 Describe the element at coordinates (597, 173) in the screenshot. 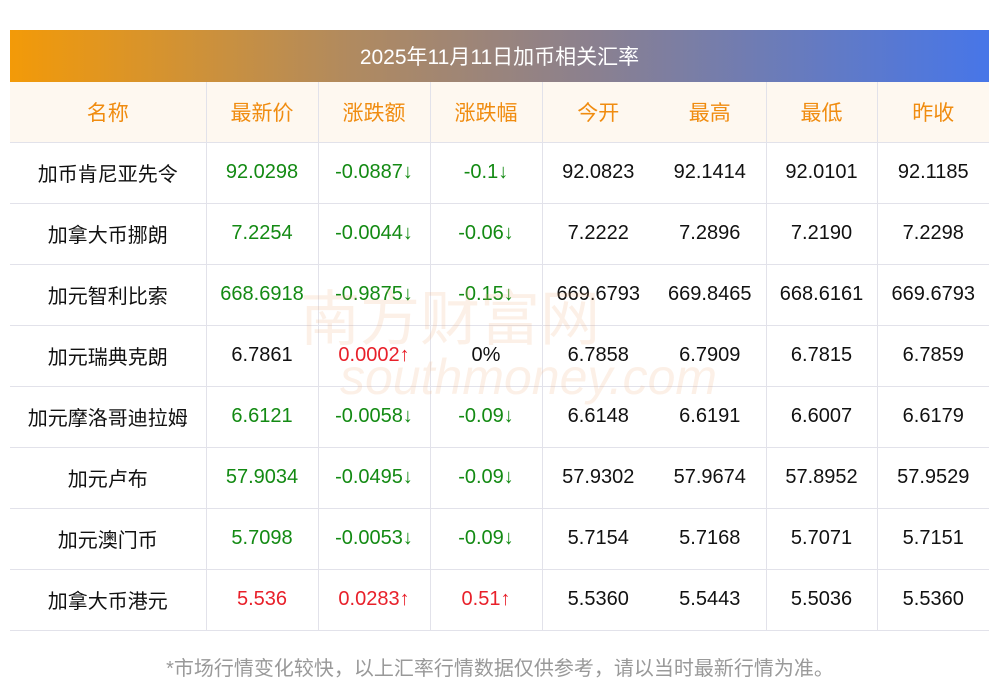

I see `cell-open: 92.0823` at that location.